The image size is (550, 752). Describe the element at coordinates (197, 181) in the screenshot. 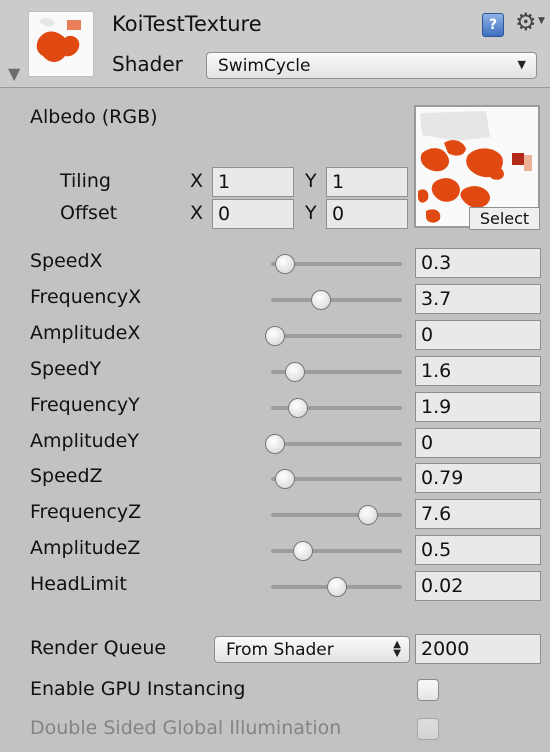

I see `tiling-x-label: X` at that location.